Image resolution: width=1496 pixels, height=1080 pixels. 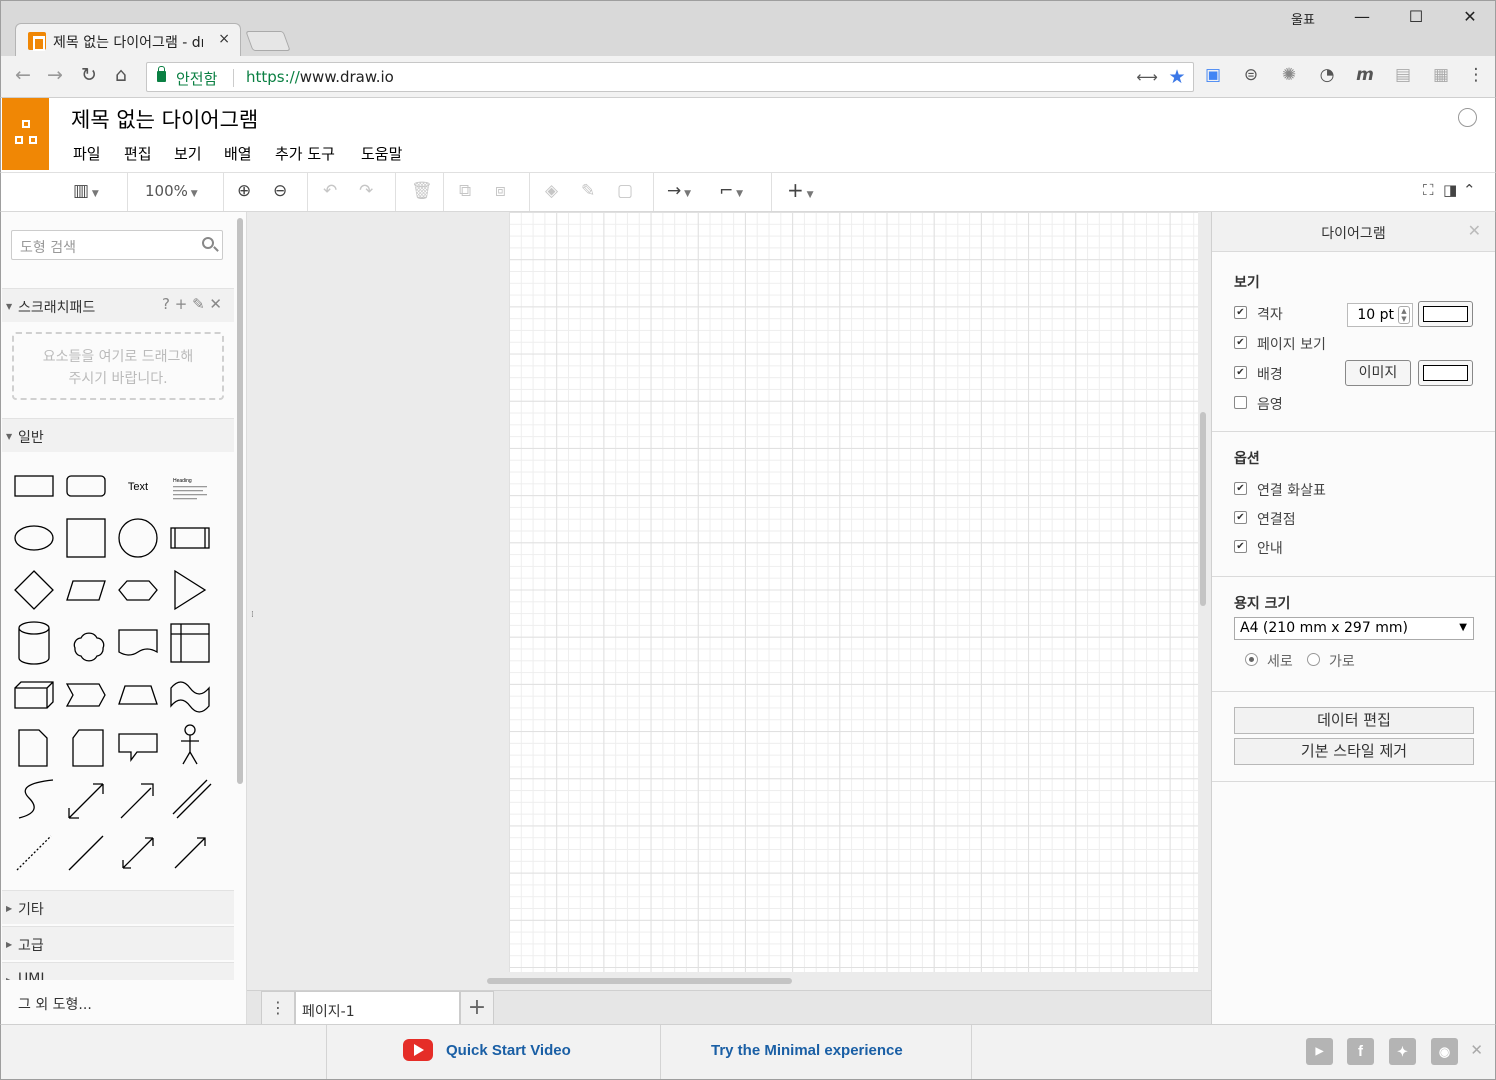 I want to click on document-title: 제목 없는 다이어그램, so click(x=164, y=119).